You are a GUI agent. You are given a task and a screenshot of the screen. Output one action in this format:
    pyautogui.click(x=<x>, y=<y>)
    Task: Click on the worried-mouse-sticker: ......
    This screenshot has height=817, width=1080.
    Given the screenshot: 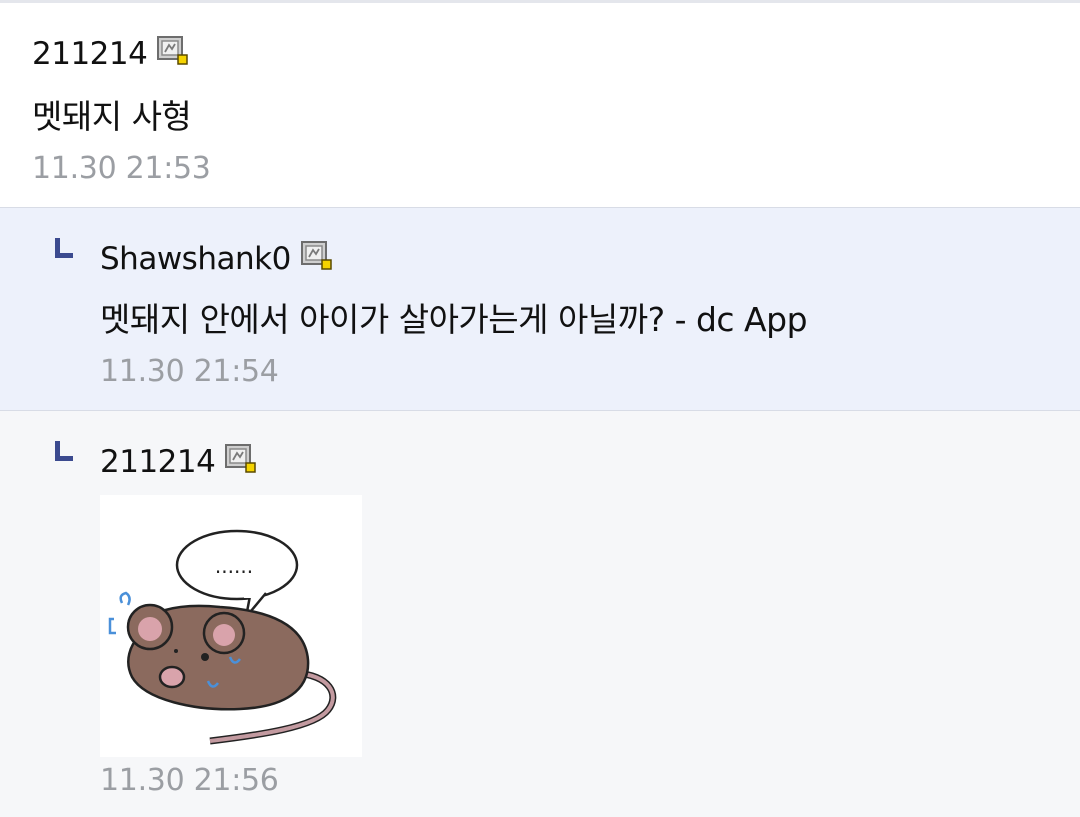 What is the action you would take?
    pyautogui.click(x=231, y=626)
    